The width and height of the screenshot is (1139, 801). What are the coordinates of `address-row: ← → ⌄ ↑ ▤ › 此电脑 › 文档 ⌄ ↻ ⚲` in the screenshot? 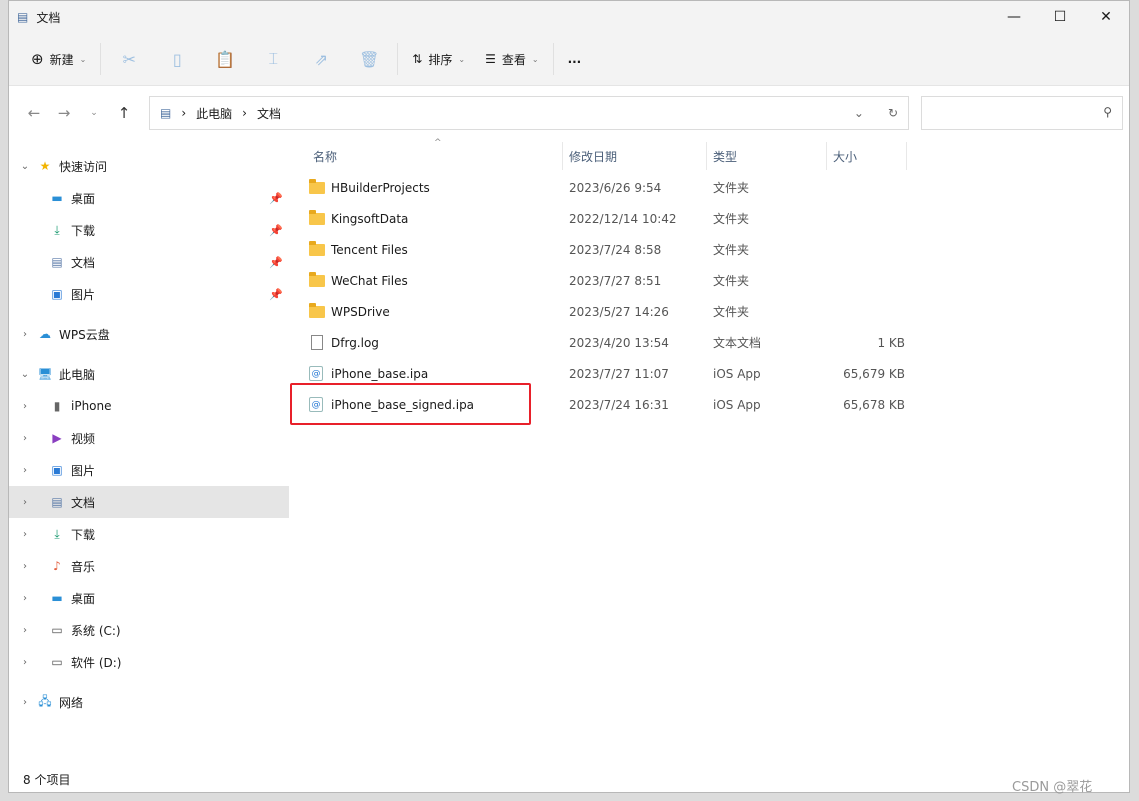 It's located at (569, 113).